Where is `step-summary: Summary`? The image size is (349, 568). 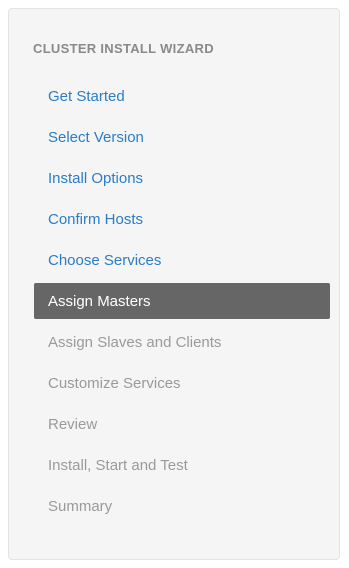
step-summary: Summary is located at coordinates (80, 506).